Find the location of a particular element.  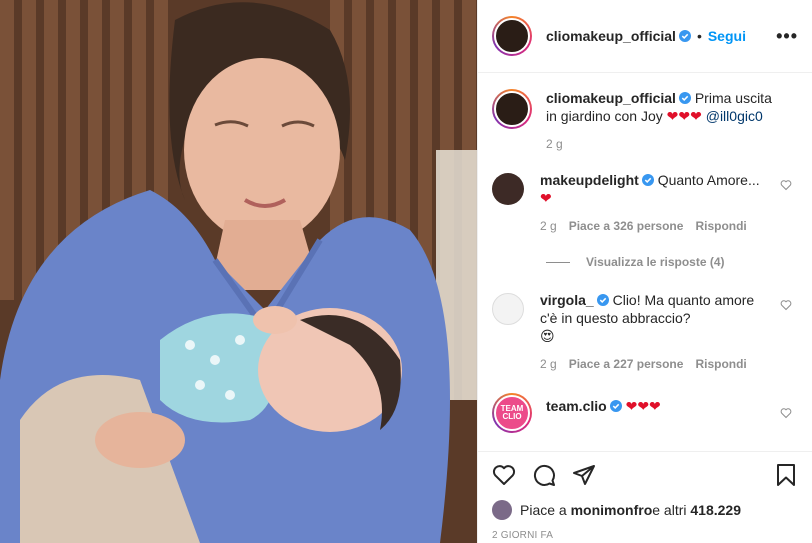

liker-username: monimonfro is located at coordinates (612, 510).